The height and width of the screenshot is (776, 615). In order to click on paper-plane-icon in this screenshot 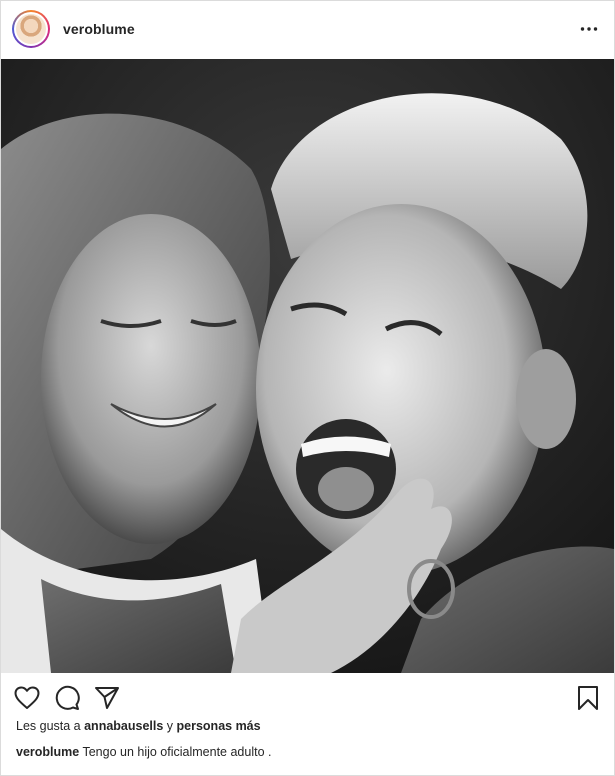, I will do `click(107, 698)`.